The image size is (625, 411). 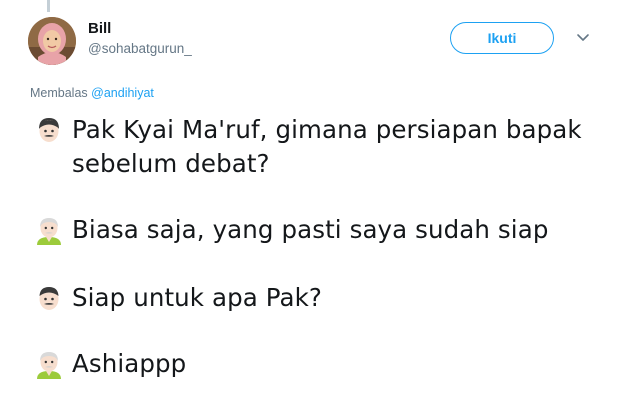 What do you see at coordinates (140, 38) in the screenshot?
I see `user-names: Bill @sohabatgurun_` at bounding box center [140, 38].